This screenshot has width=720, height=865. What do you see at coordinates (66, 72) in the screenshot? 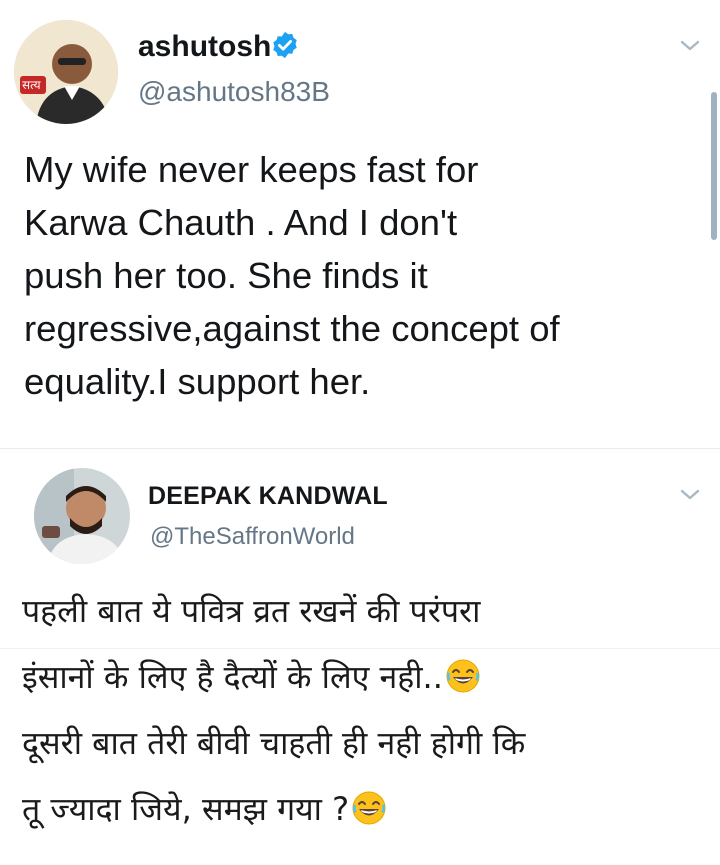
I see `avatar: सत्य` at bounding box center [66, 72].